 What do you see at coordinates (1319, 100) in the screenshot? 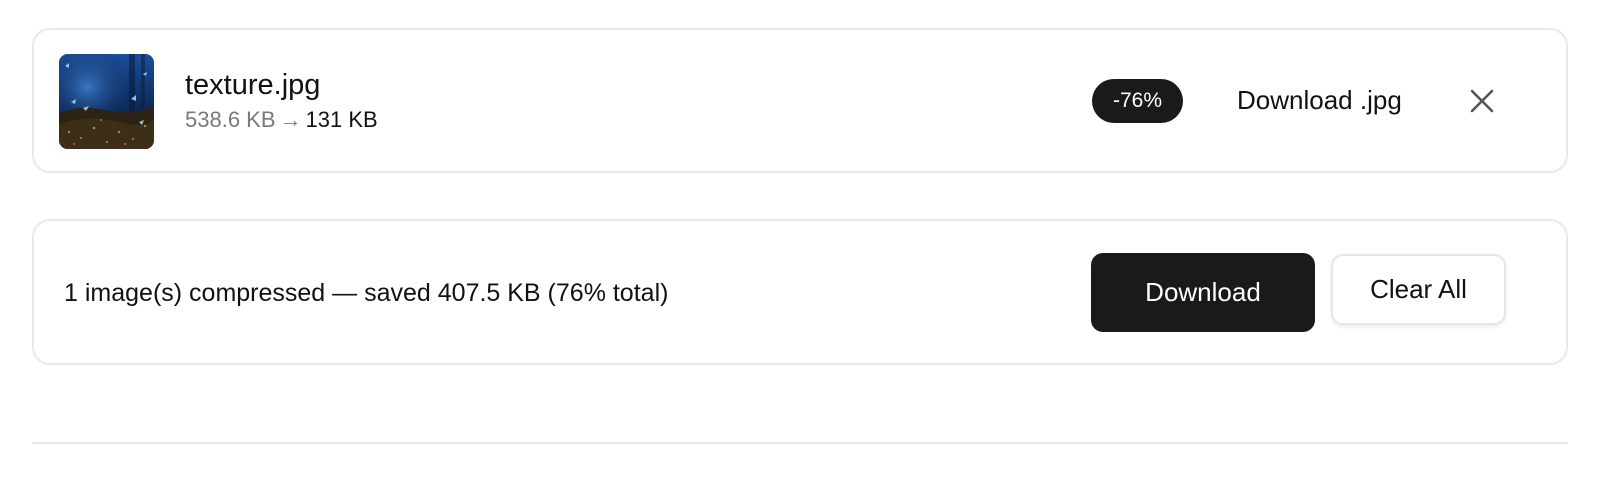
I see `download-file-link: Download .jpg` at bounding box center [1319, 100].